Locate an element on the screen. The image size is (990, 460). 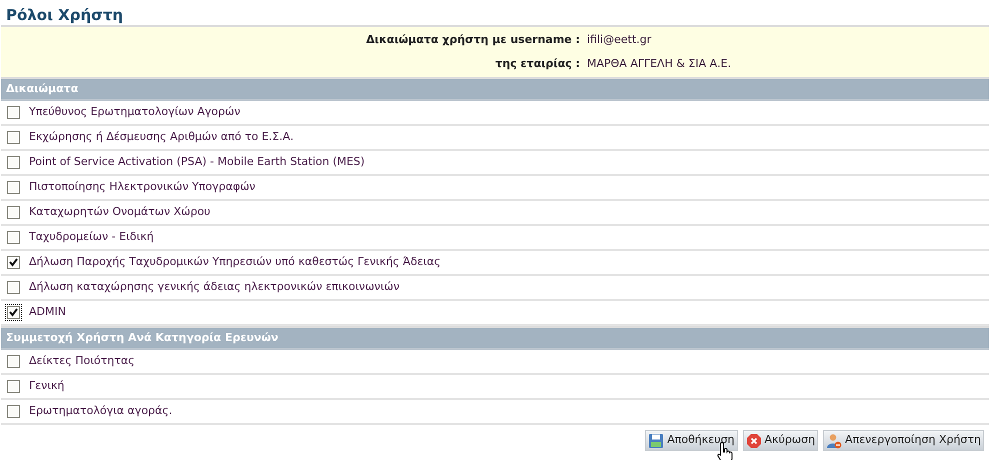
permission-label: Δήλωση Παροχής Ταχυδρομικών Υπηρεσιών υπό καθεστώς Γενικής Άδειας is located at coordinates (235, 262).